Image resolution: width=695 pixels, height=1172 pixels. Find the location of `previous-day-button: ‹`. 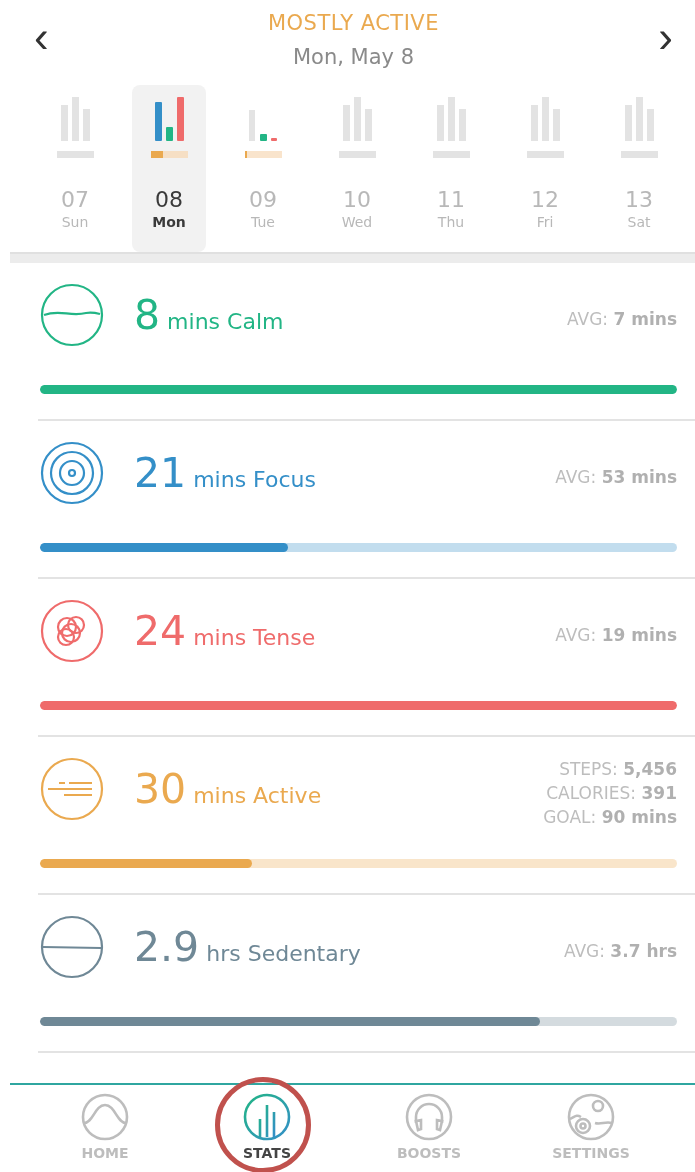

previous-day-button: ‹ is located at coordinates (41, 37).